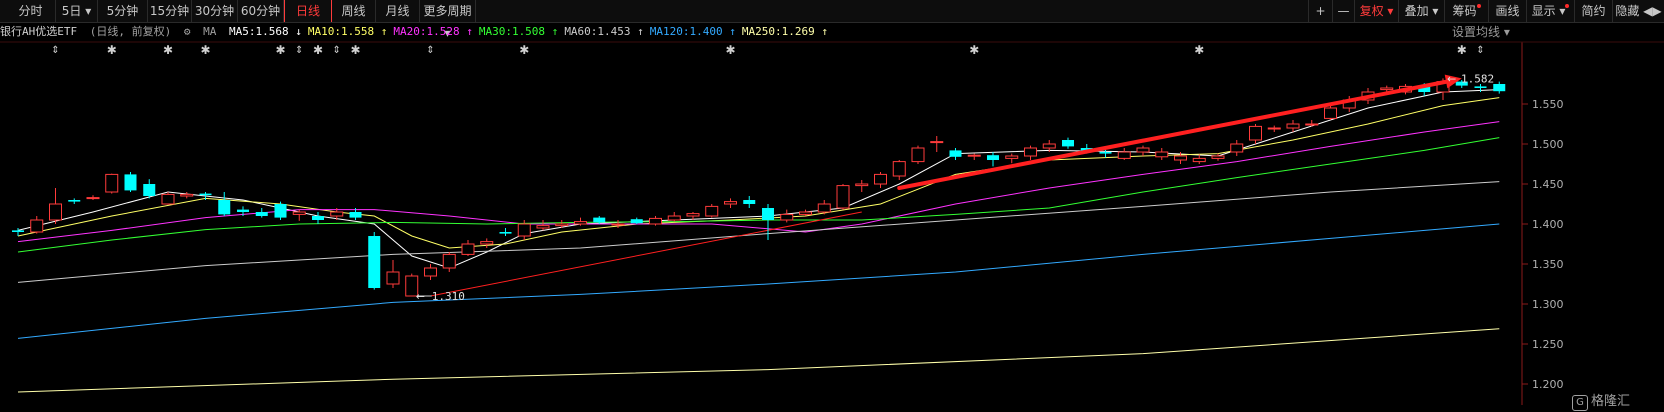  What do you see at coordinates (1548, 144) in the screenshot?
I see `y-tick-label: 1.500` at bounding box center [1548, 144].